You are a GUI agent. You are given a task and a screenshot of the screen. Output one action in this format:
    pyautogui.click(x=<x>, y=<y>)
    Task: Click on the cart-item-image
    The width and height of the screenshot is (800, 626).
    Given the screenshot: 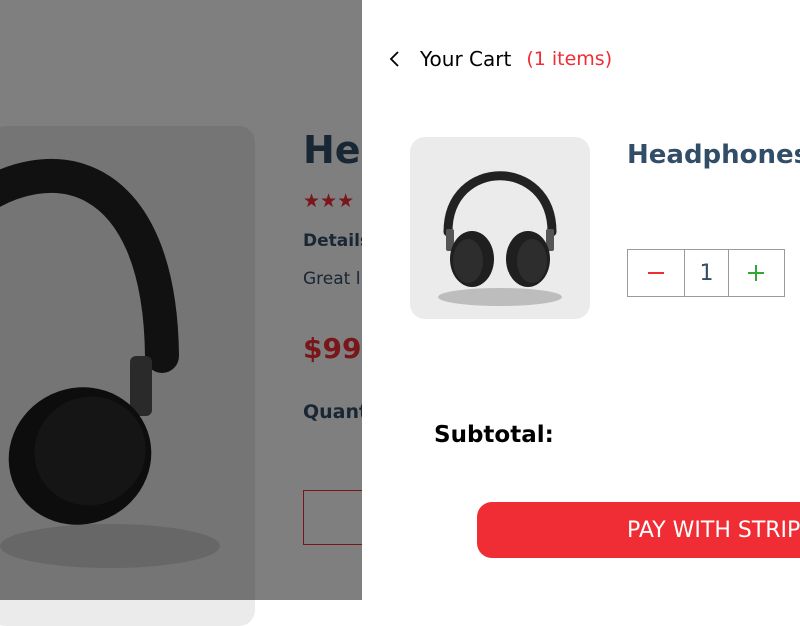 What is the action you would take?
    pyautogui.click(x=500, y=228)
    